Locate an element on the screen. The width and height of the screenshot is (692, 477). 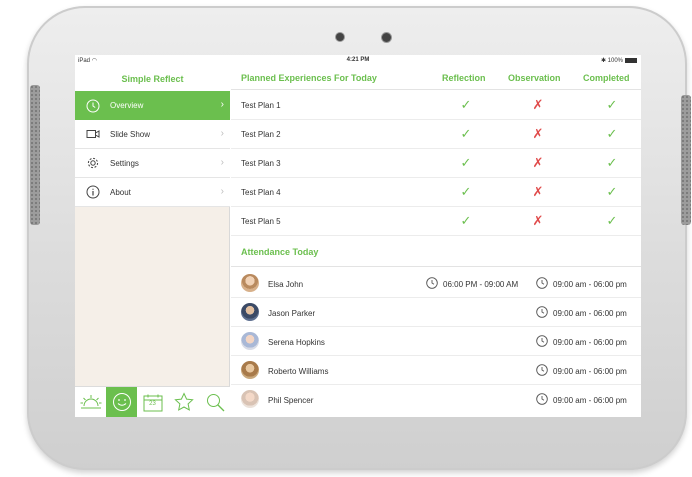
sidebar-item-overview: Overview › is located at coordinates (152, 105).